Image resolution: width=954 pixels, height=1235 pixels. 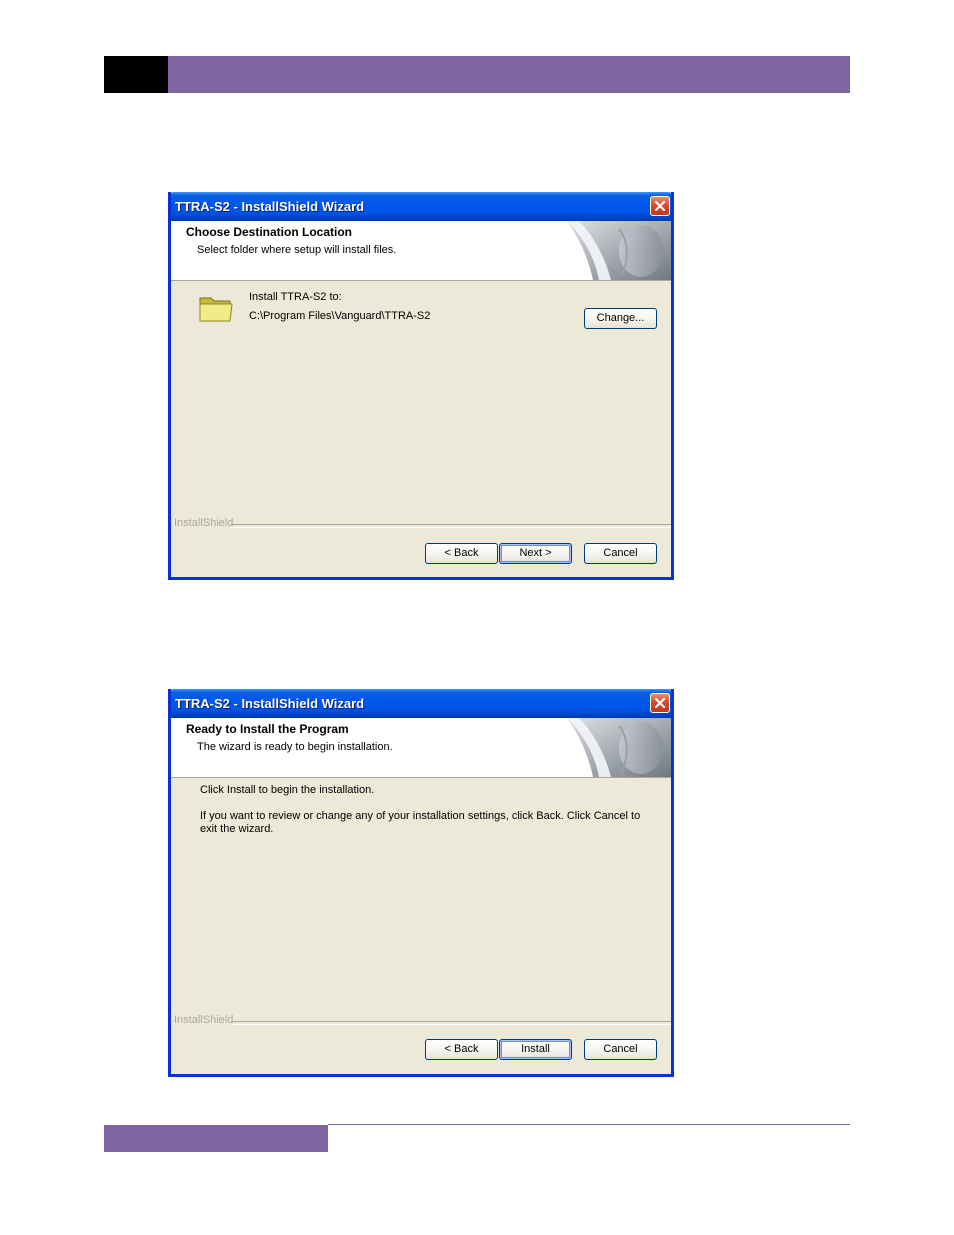 What do you see at coordinates (295, 297) in the screenshot?
I see `install-to-label: Install TTRA-S2 to:` at bounding box center [295, 297].